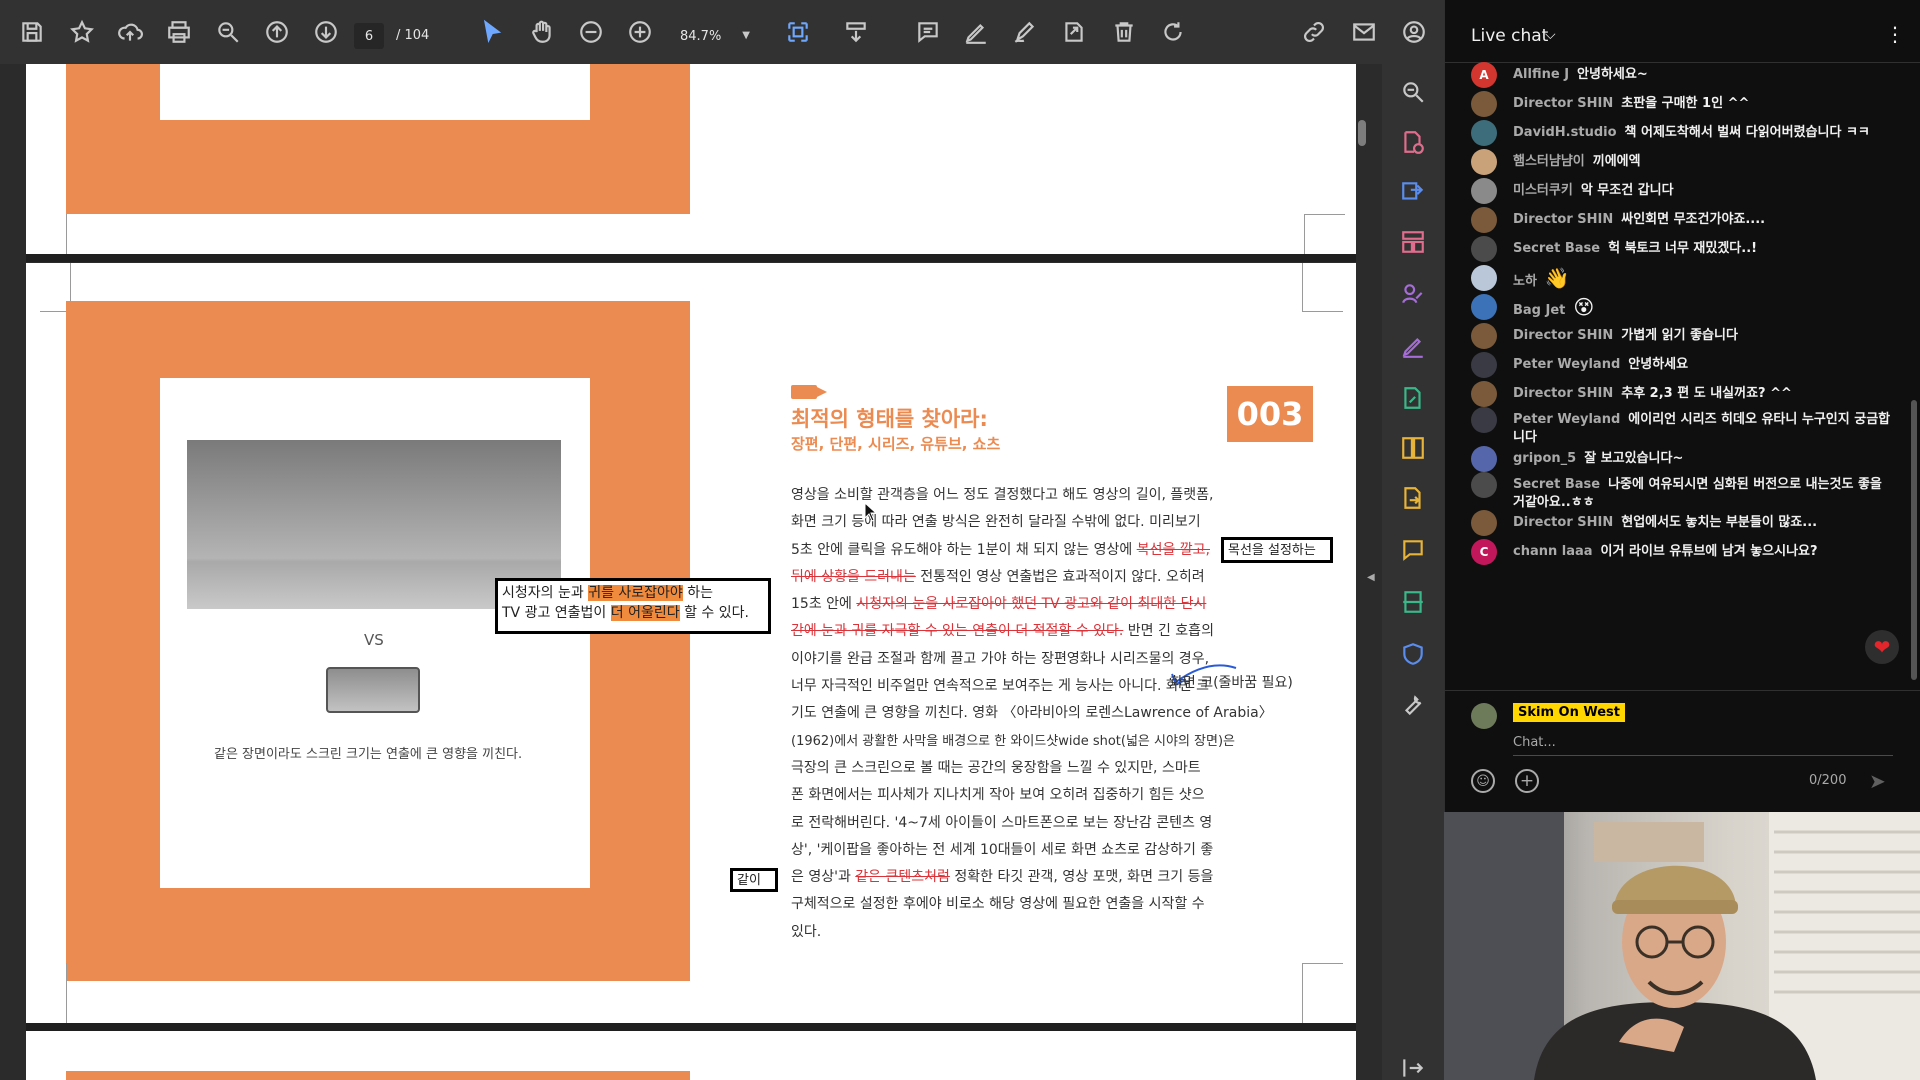 The image size is (1920, 1080). What do you see at coordinates (1277, 550) in the screenshot?
I see `annotation-box-foreshadow: 목선을 설정하는` at bounding box center [1277, 550].